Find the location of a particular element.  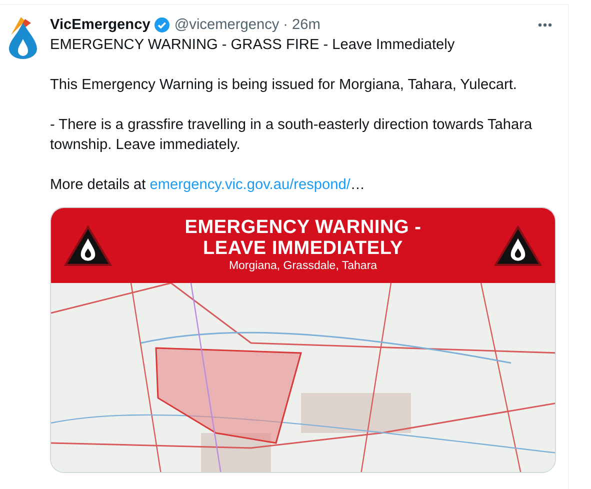

author-name: VicEmergency is located at coordinates (100, 25).